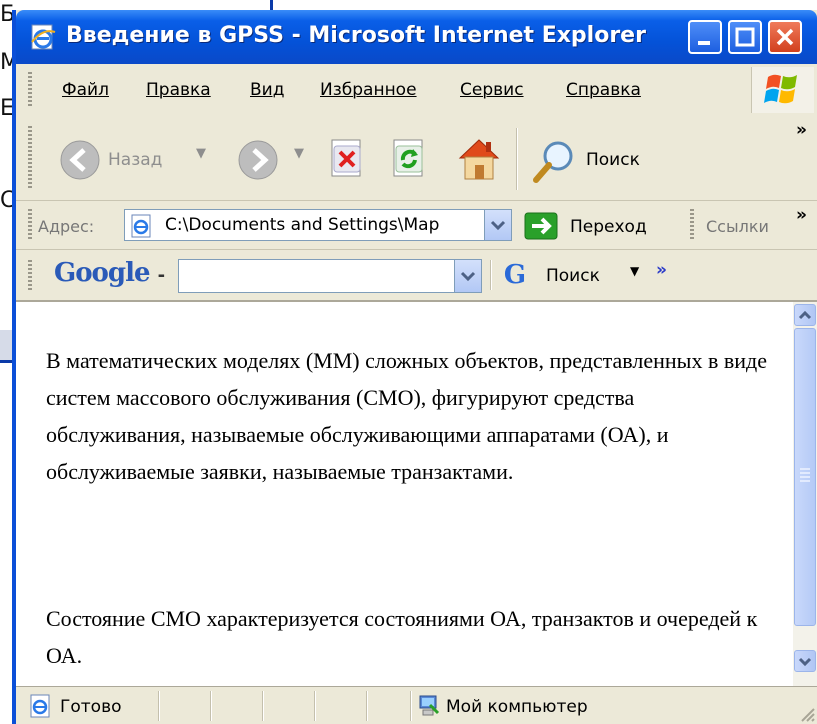 The width and height of the screenshot is (817, 724). What do you see at coordinates (613, 160) in the screenshot?
I see `search-button-label: Поиск` at bounding box center [613, 160].